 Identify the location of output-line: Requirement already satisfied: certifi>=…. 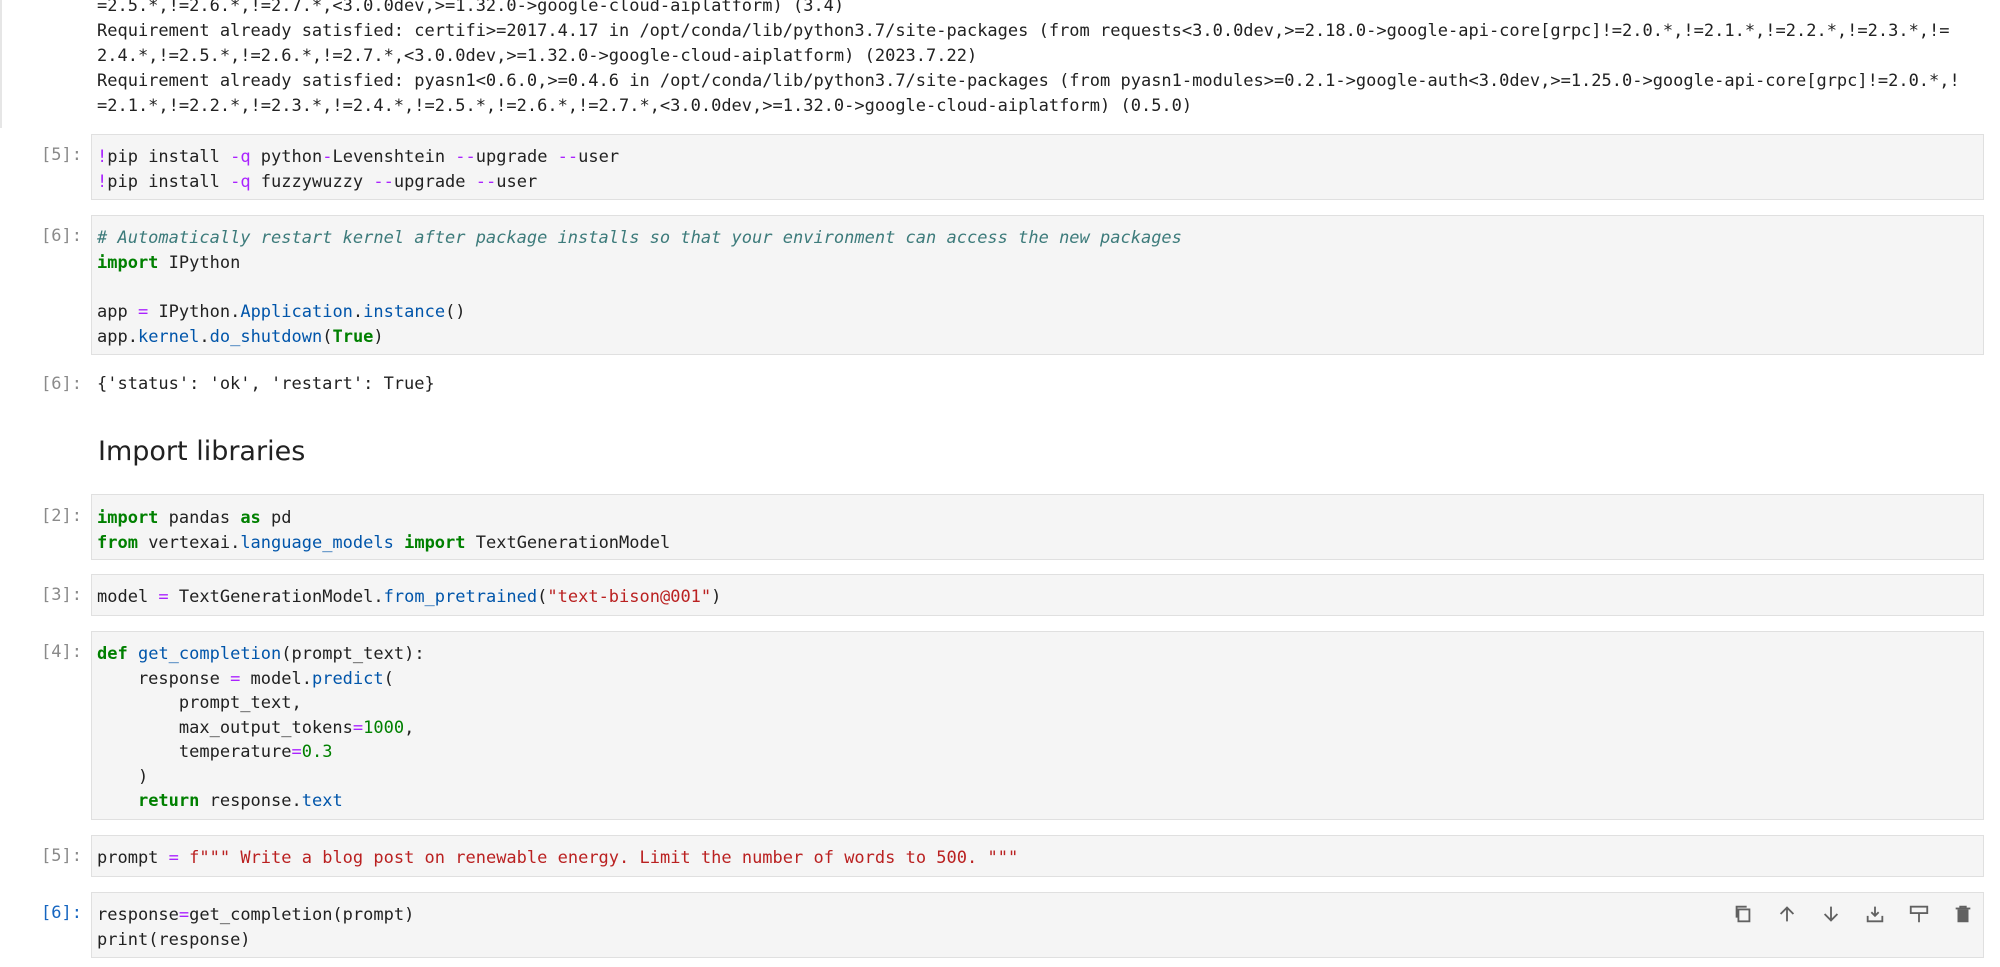
(1023, 31).